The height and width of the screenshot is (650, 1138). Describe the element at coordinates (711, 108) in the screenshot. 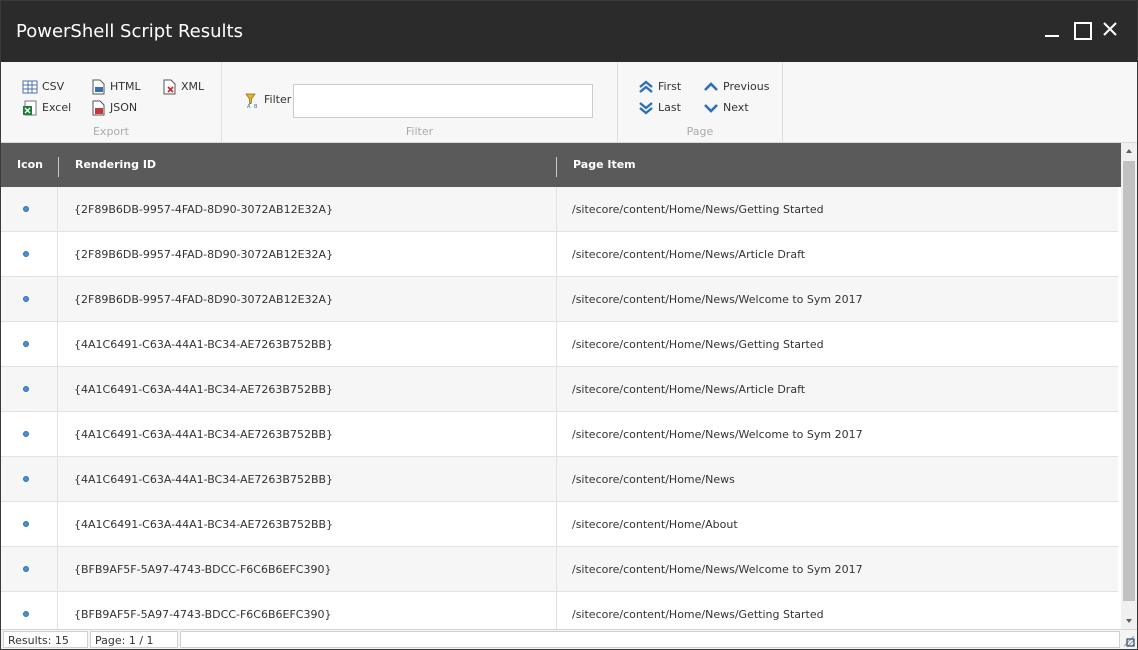

I see `chevron-down-icon` at that location.